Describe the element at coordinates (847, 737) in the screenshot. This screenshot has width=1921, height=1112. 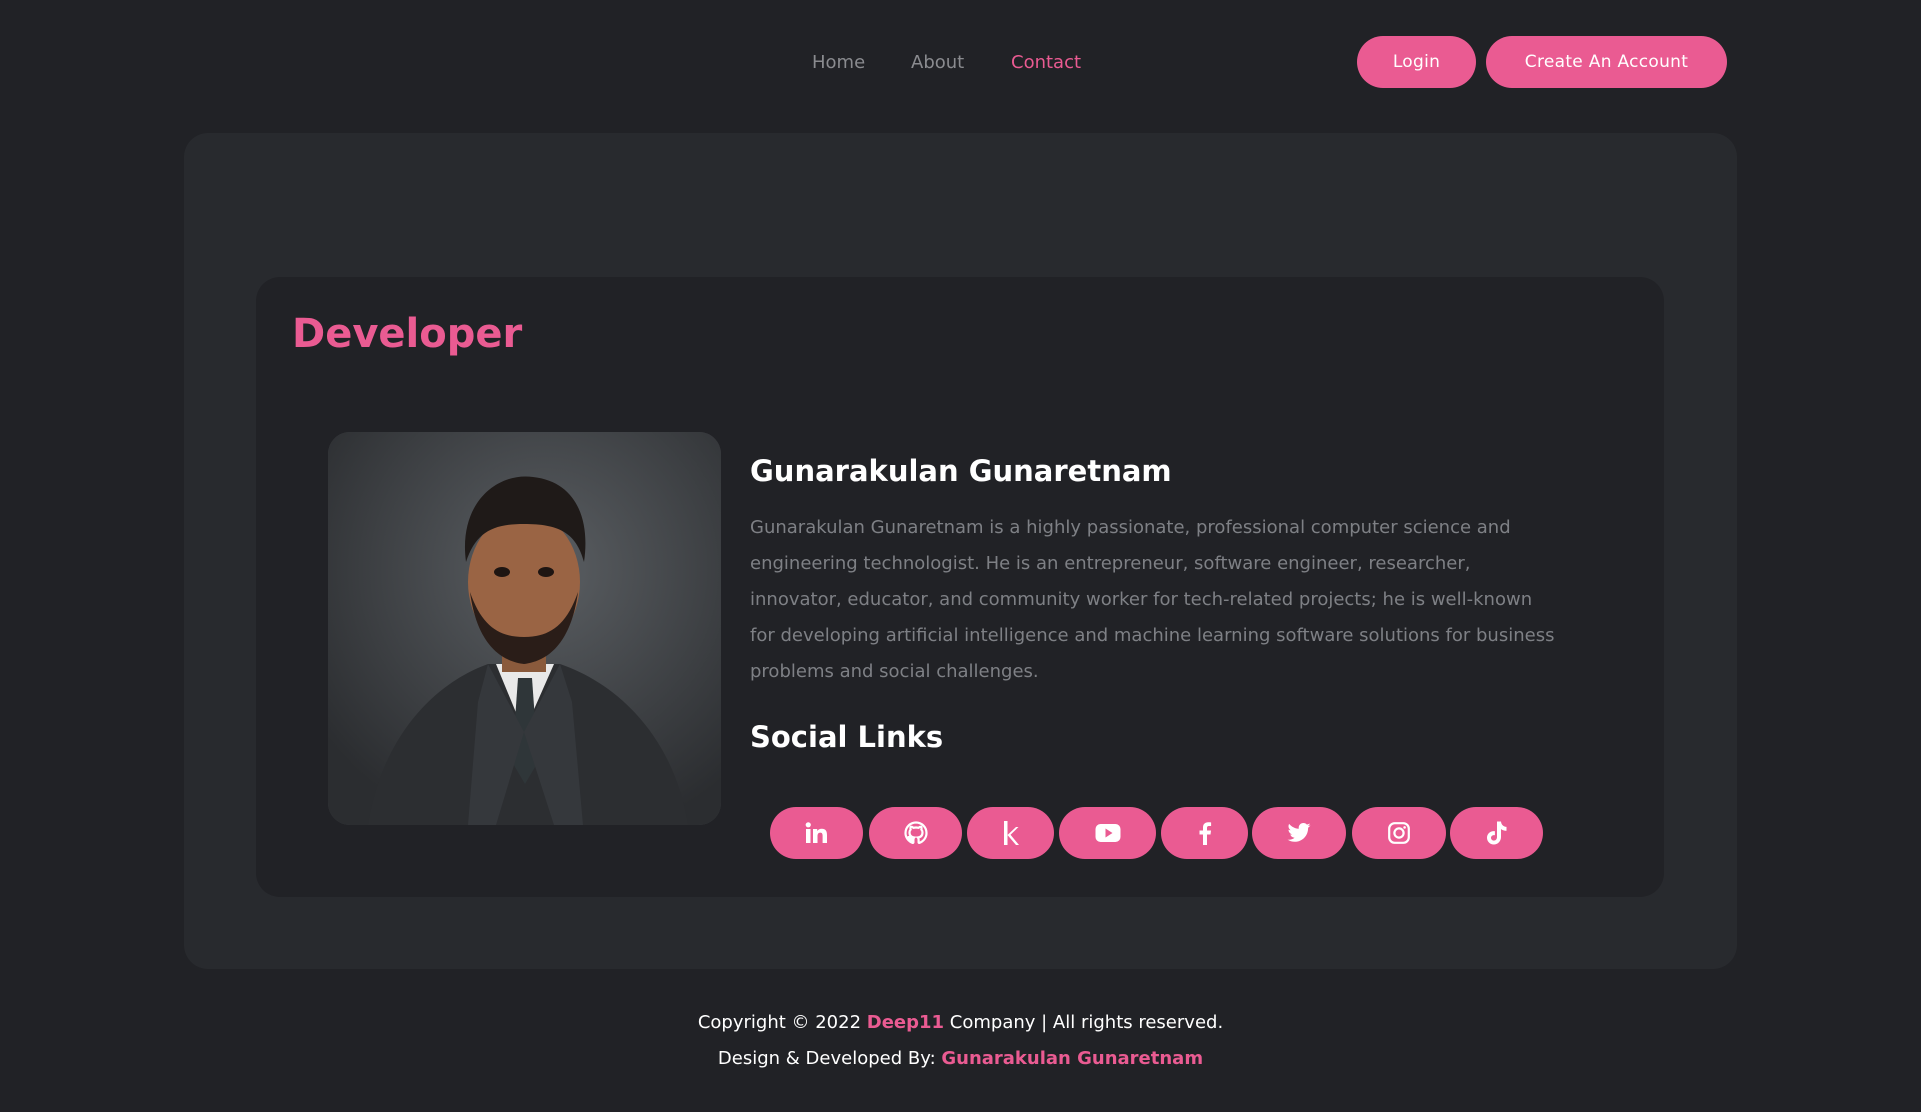
I see `social-links-title: Social Links` at that location.